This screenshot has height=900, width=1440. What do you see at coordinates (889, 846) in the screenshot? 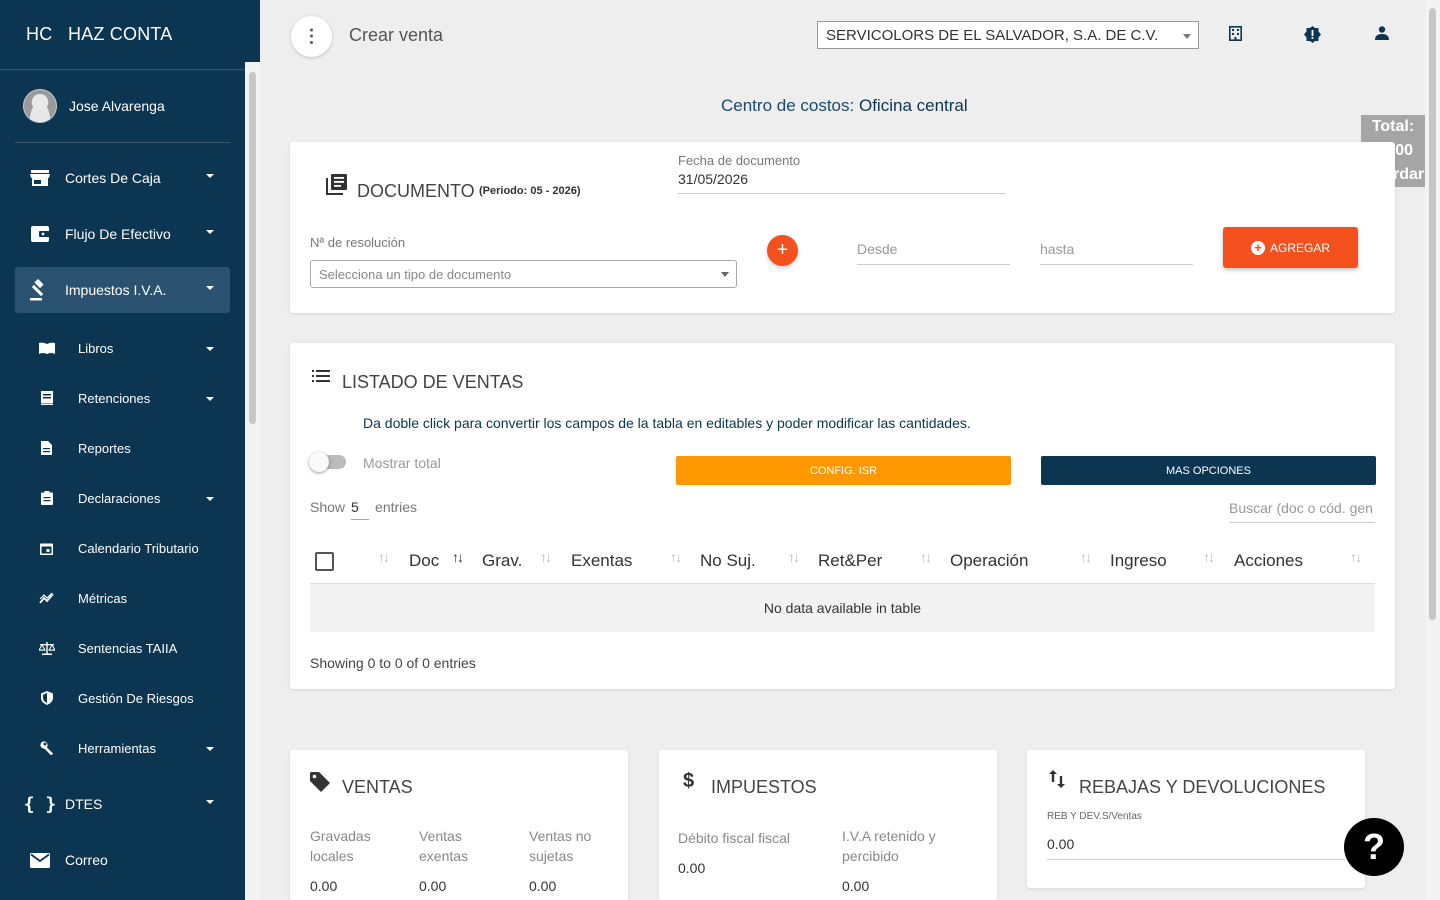
I see `iva-retenido-label: I.V.A retenido y percibido` at bounding box center [889, 846].